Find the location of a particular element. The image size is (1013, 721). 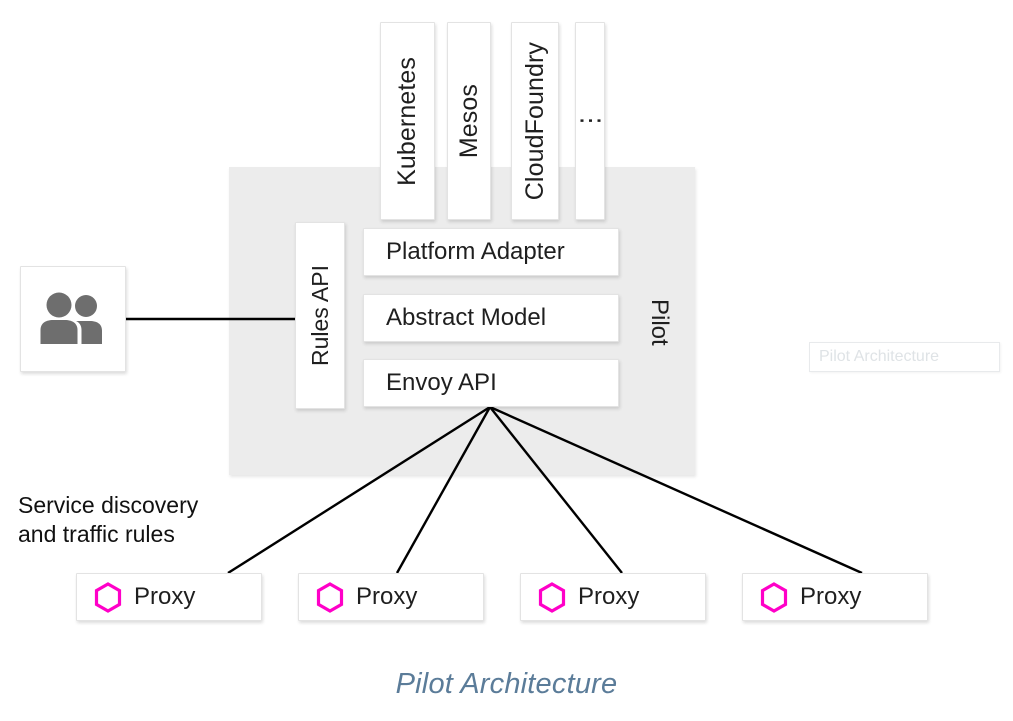

pilot-container-label: Pilot is located at coordinates (659, 322).